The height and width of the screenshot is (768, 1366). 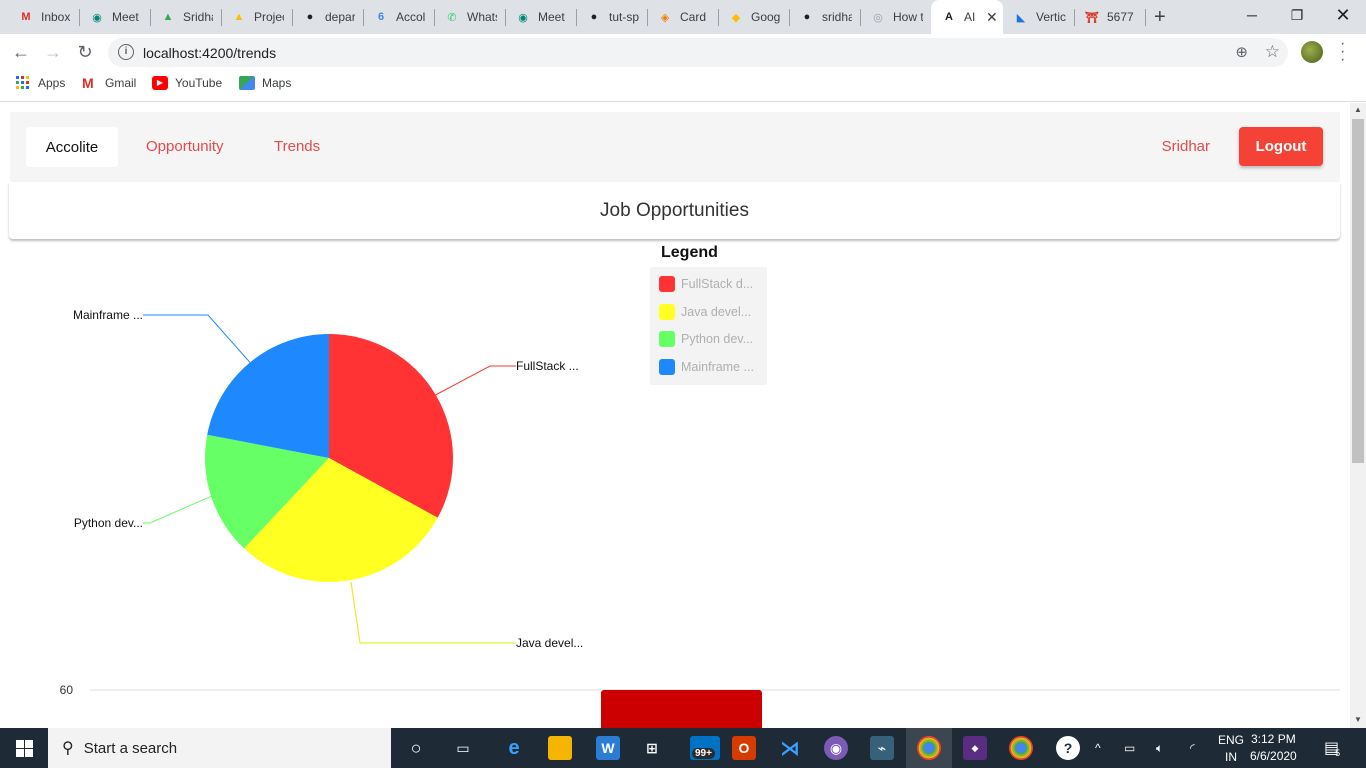 I want to click on page-scrollbar: ▲ ▼, so click(x=1358, y=415).